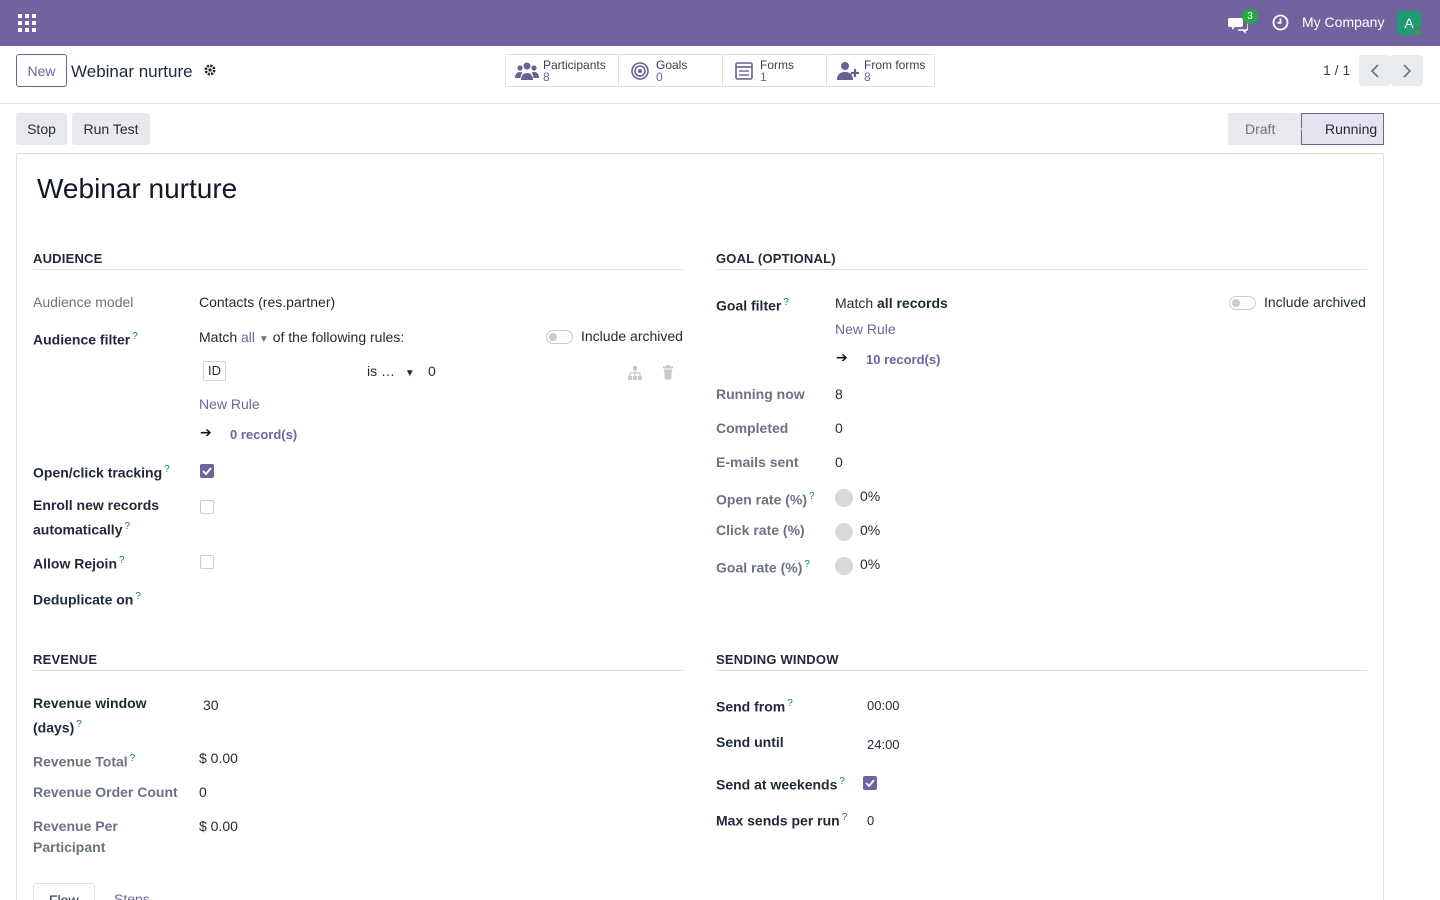  Describe the element at coordinates (1280, 22) in the screenshot. I see `activity-clock-icon` at that location.